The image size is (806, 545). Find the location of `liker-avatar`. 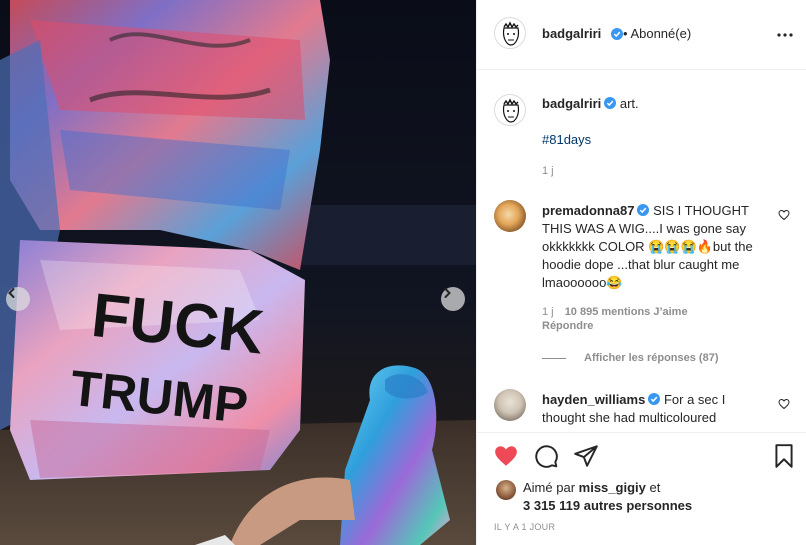

liker-avatar is located at coordinates (506, 490).